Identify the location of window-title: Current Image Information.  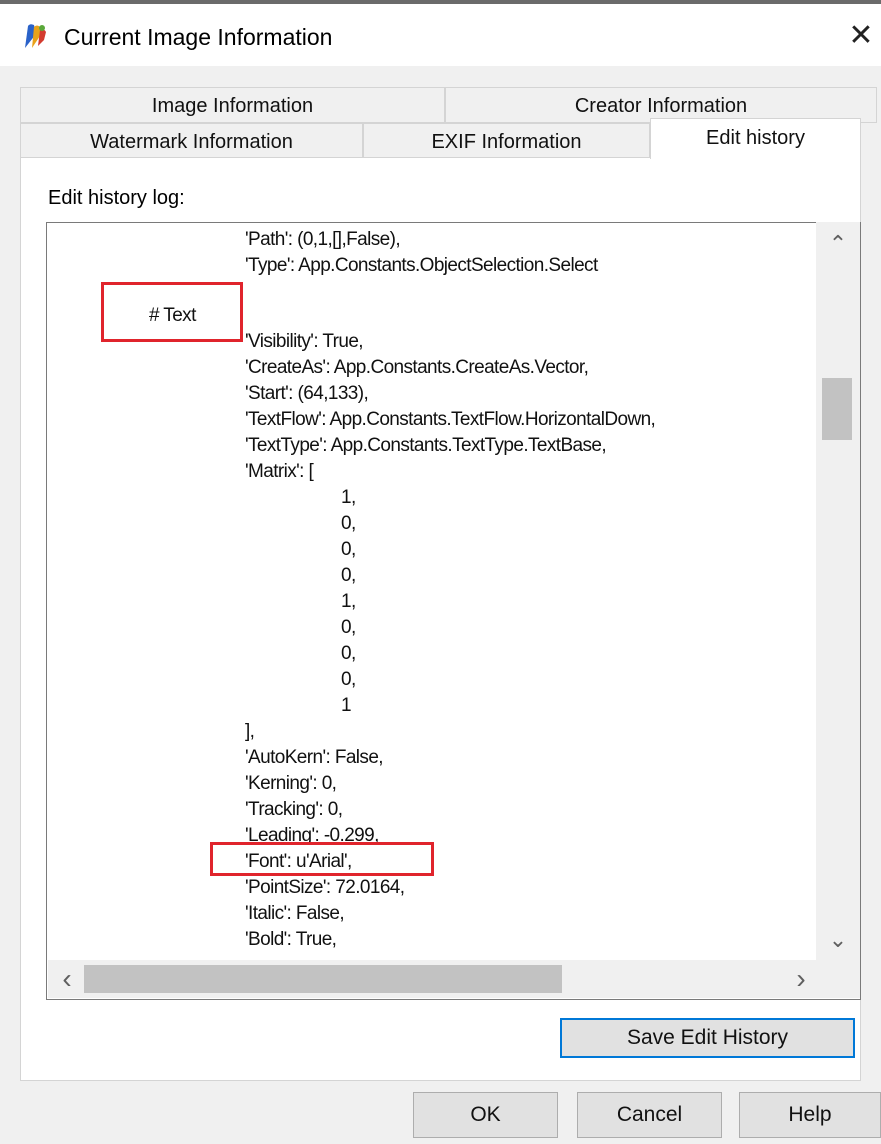
(198, 37).